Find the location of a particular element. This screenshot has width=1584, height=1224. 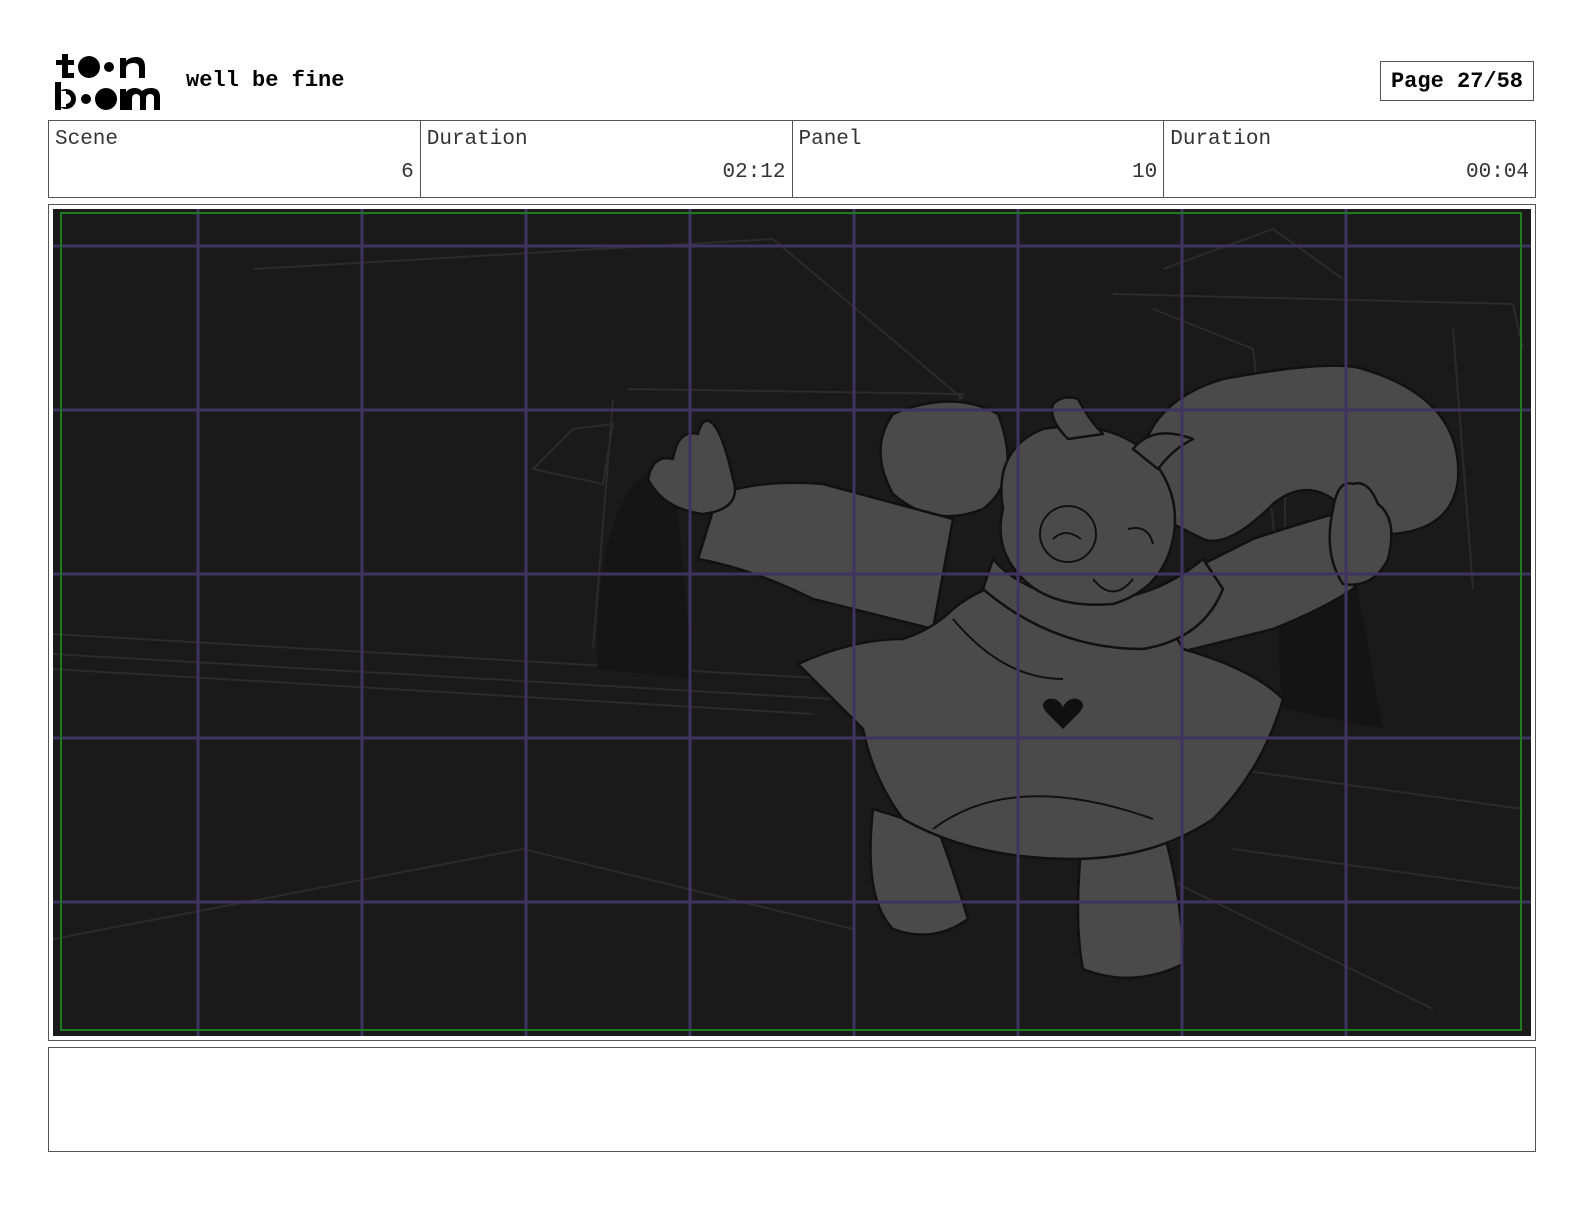

scene-value: 6 is located at coordinates (407, 172).